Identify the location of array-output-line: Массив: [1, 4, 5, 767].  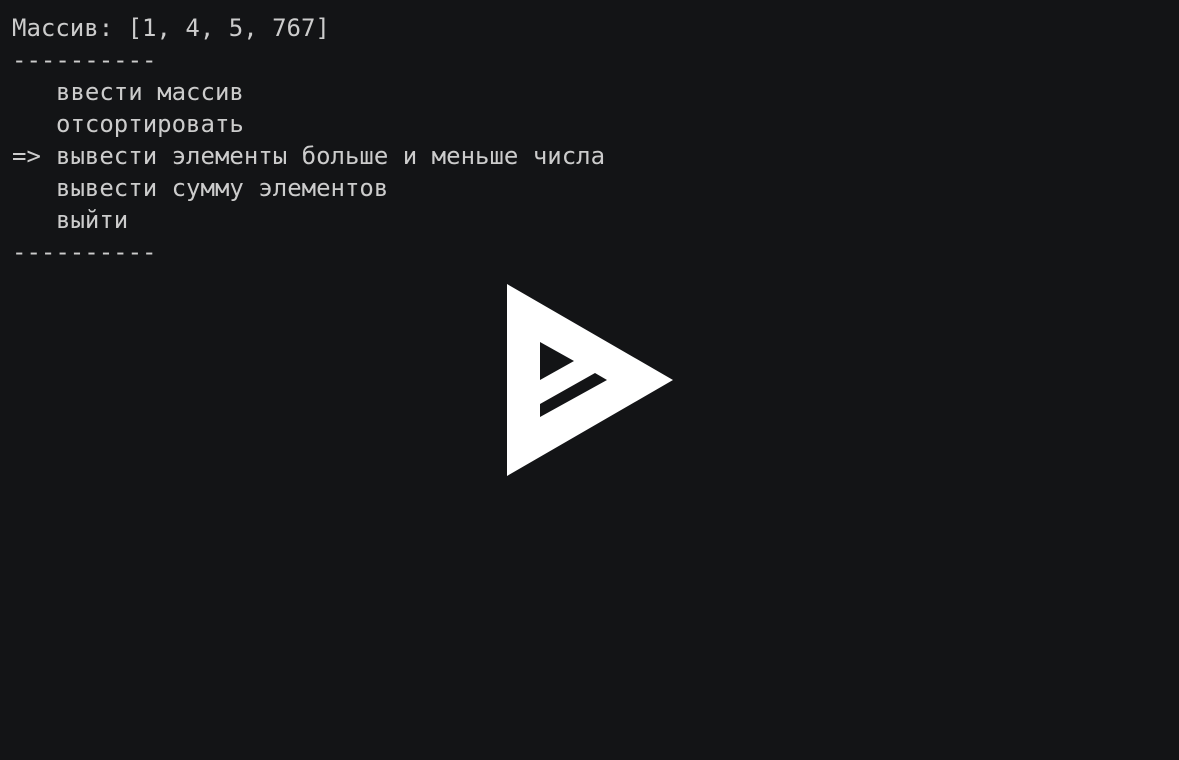
(171, 28).